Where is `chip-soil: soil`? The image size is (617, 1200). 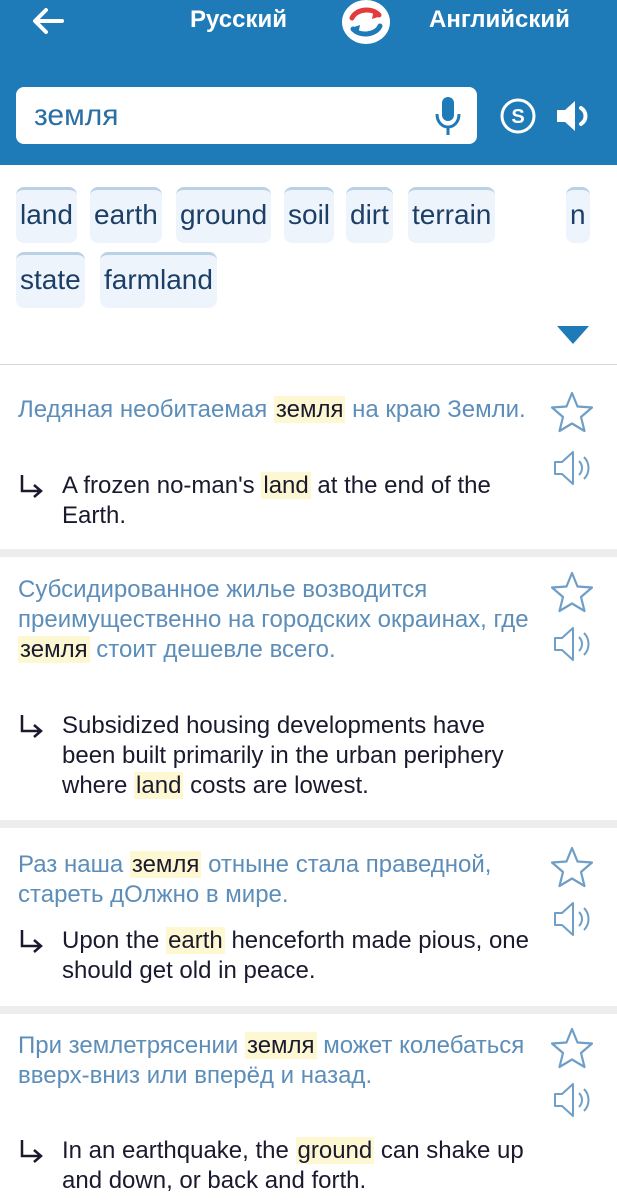 chip-soil: soil is located at coordinates (309, 215).